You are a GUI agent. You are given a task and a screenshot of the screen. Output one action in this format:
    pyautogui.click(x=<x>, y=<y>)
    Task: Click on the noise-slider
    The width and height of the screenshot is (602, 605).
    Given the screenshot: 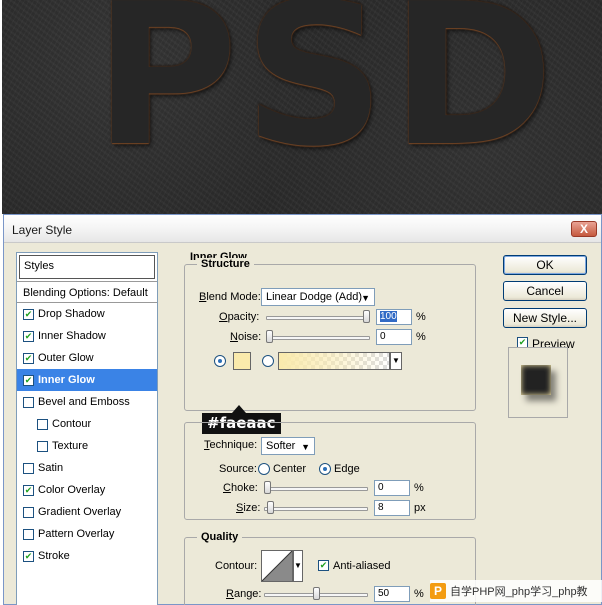 What is the action you would take?
    pyautogui.click(x=318, y=338)
    